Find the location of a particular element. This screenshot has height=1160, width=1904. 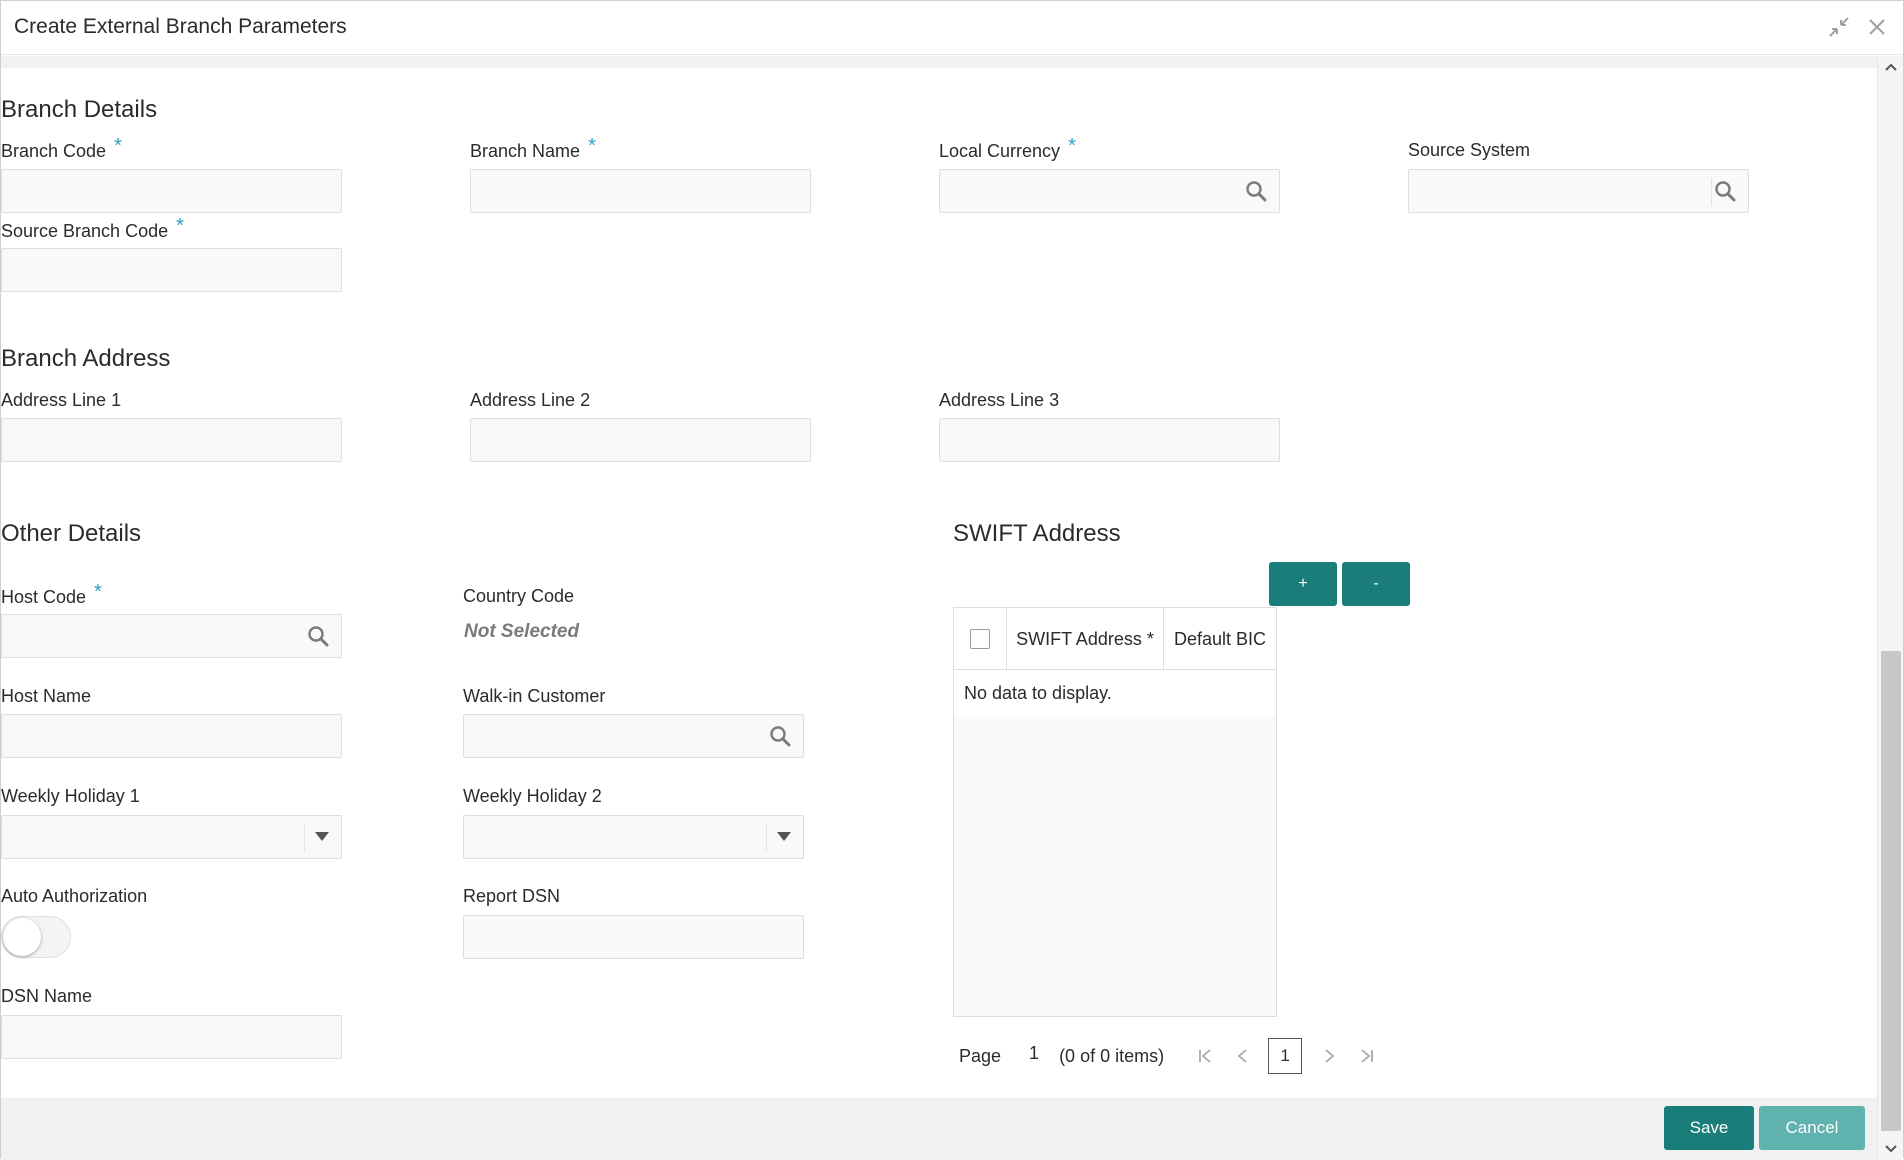

source-system-input is located at coordinates (1578, 191).